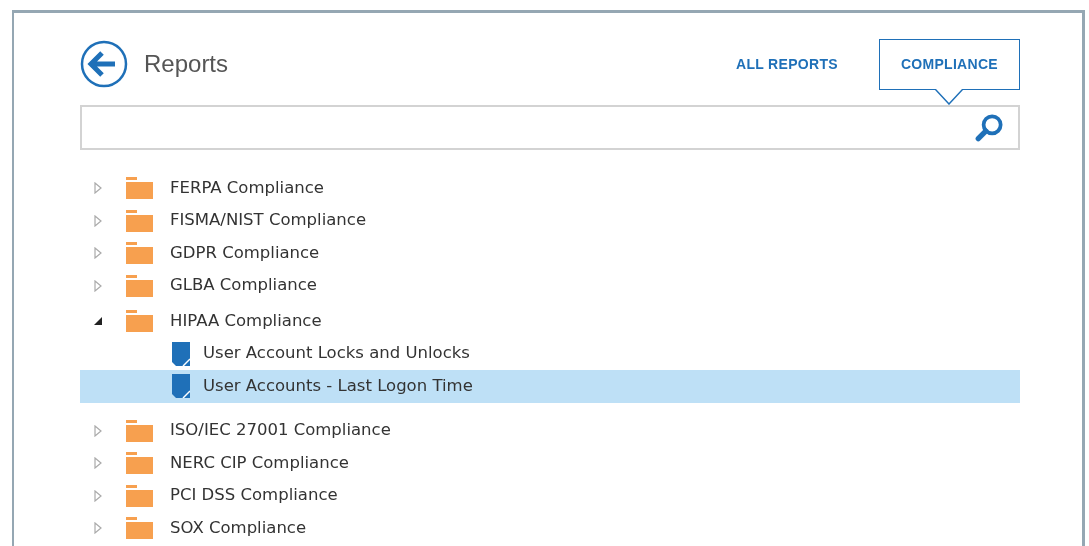 Image resolution: width=1089 pixels, height=546 pixels. Describe the element at coordinates (238, 528) in the screenshot. I see `folder-label: SOX Compliance` at that location.